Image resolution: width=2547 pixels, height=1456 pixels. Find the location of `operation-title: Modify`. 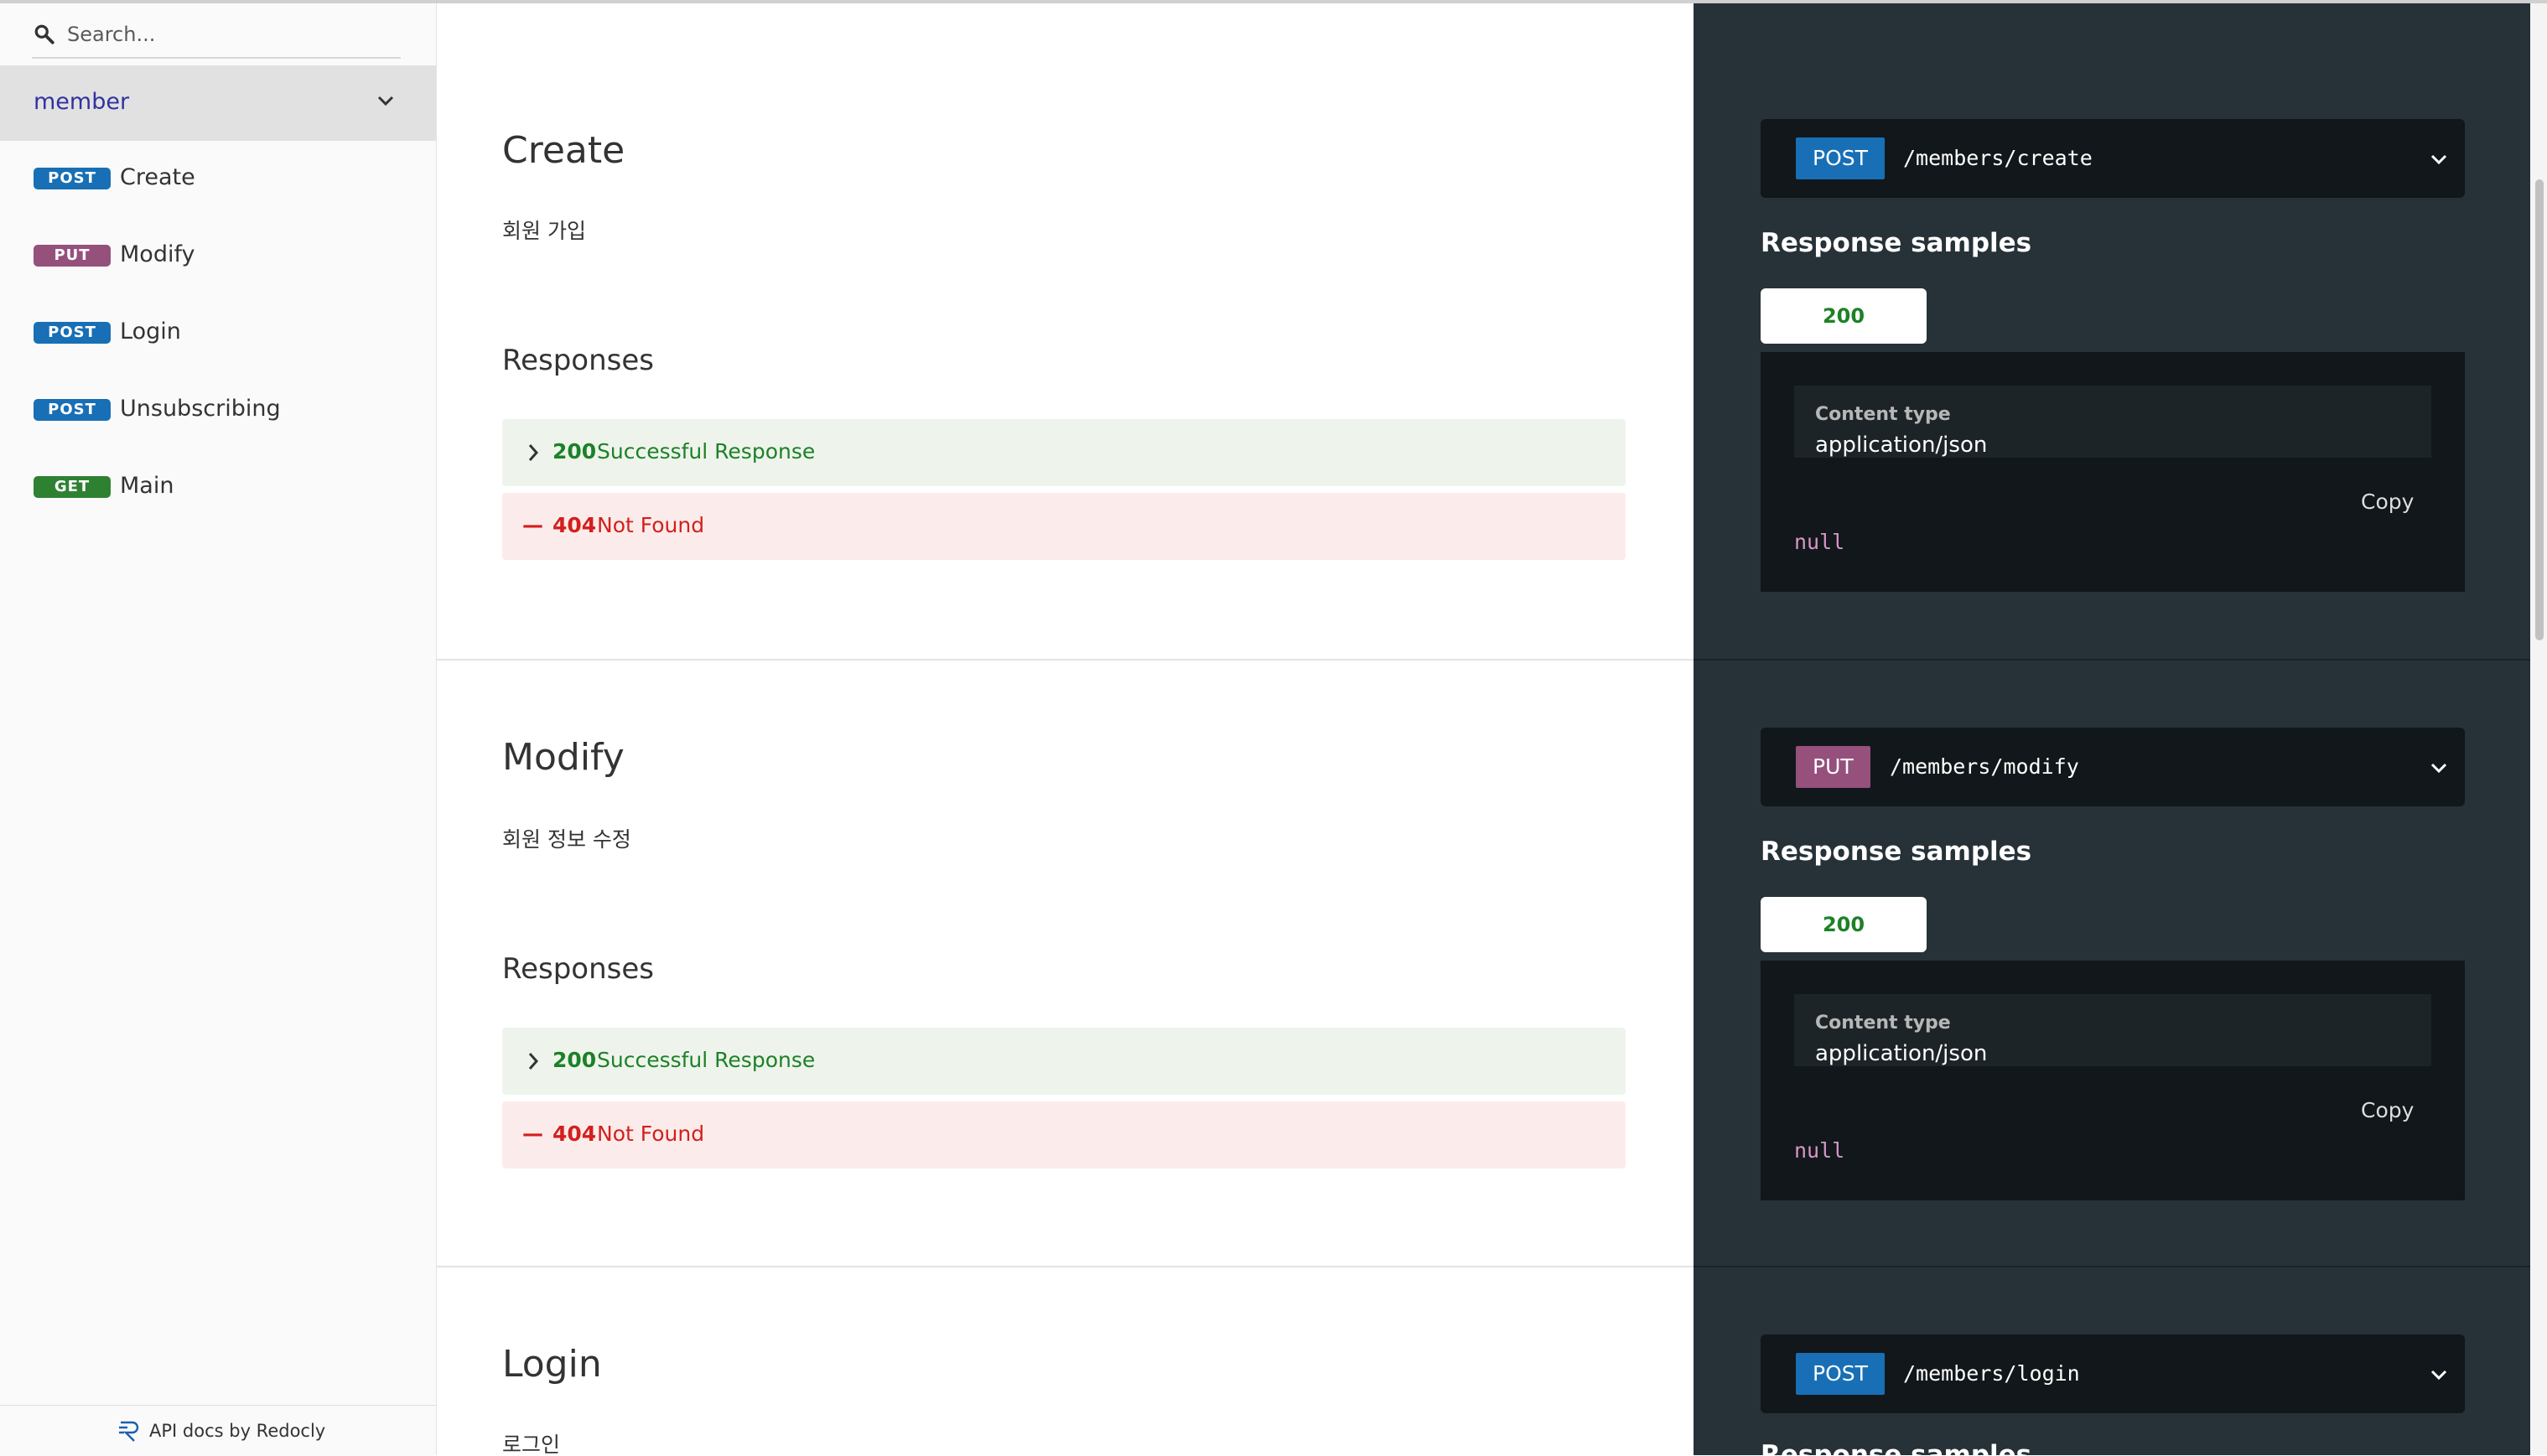

operation-title: Modify is located at coordinates (563, 758).